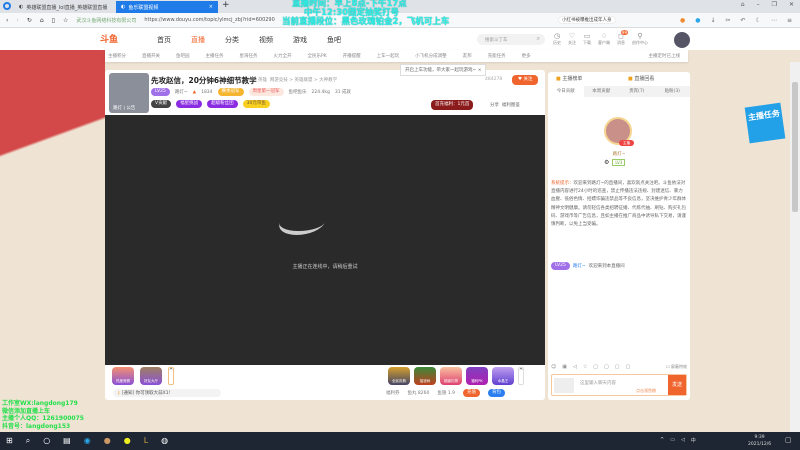 The image size is (800, 450). I want to click on volume-icon: ◁, so click(683, 440).